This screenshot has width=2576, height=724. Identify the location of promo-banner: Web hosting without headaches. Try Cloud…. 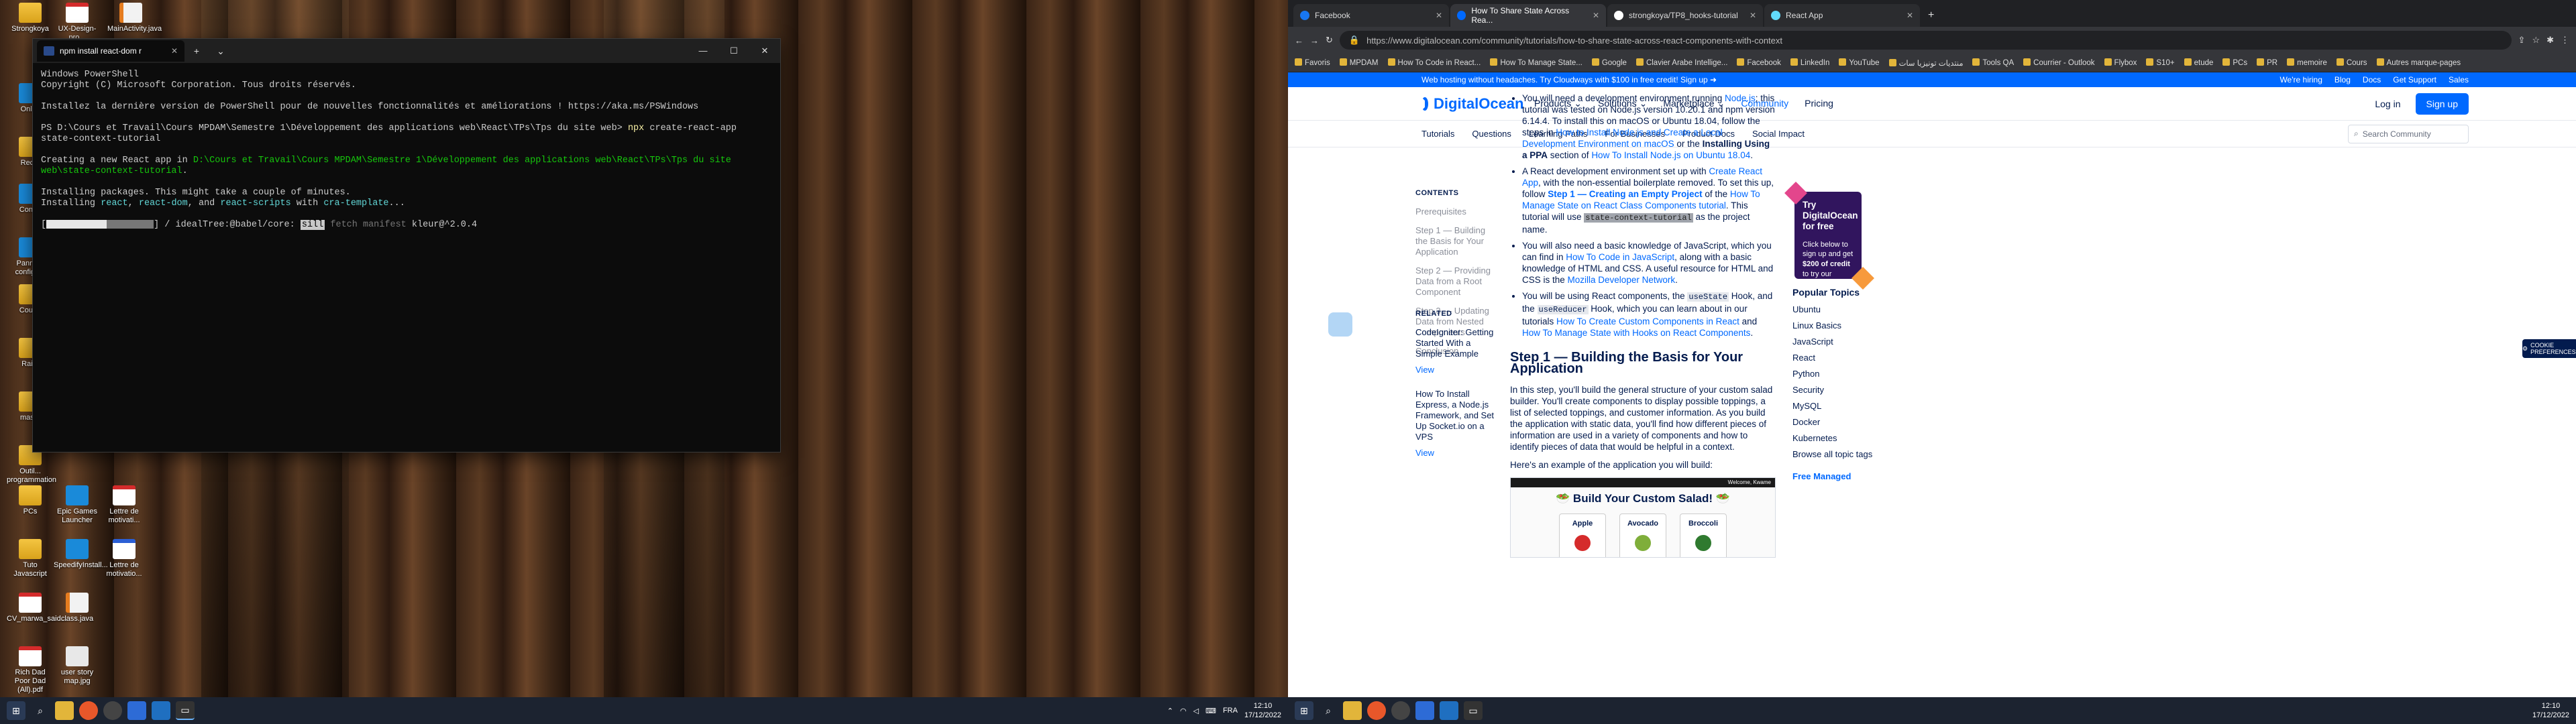
(1932, 79).